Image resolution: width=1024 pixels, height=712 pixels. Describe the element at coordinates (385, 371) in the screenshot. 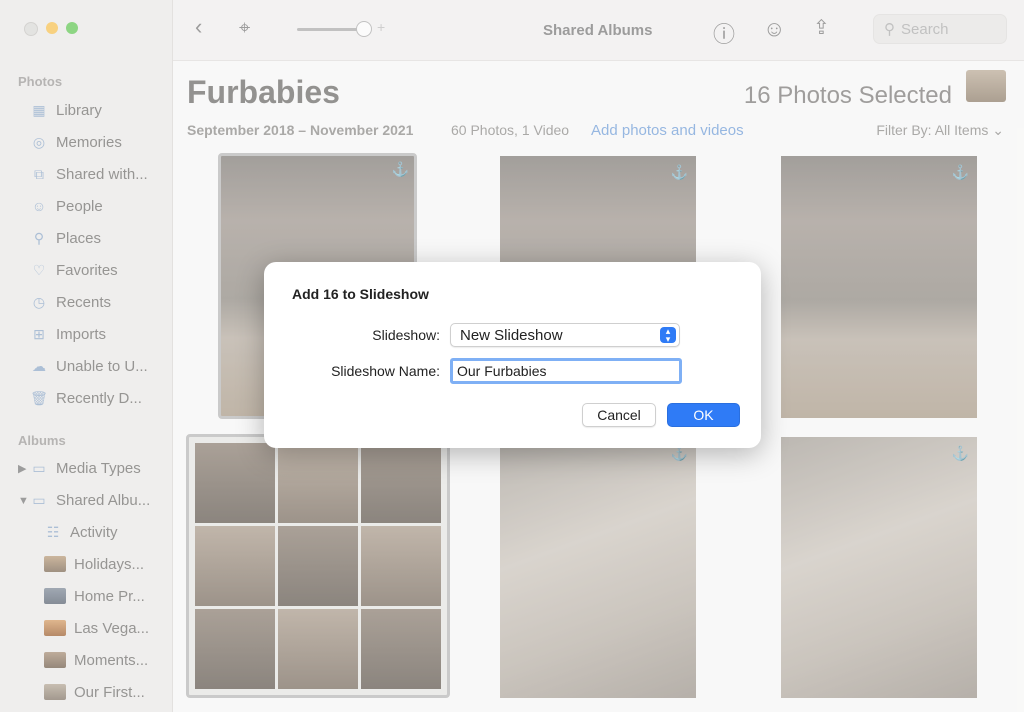

I see `slideshow-name-label: Slideshow Name:` at that location.